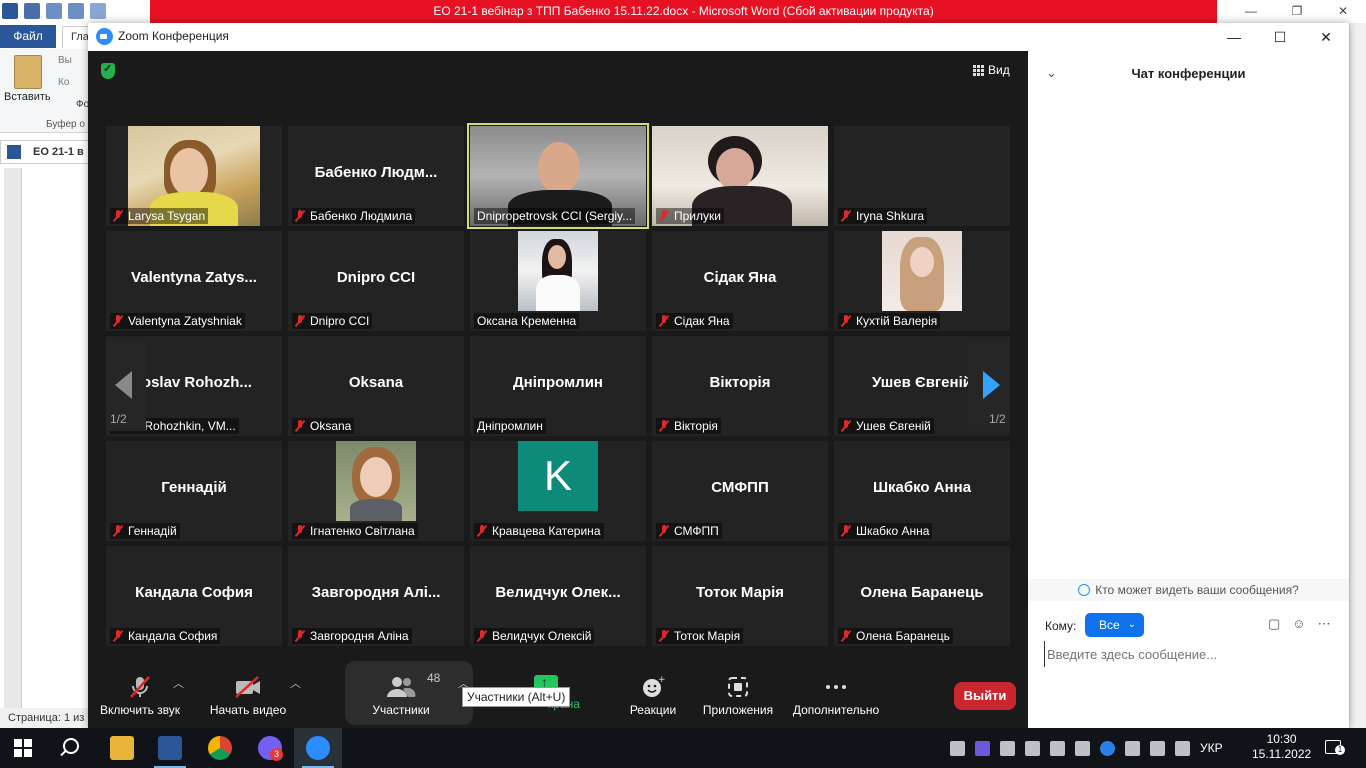 Image resolution: width=1366 pixels, height=768 pixels. Describe the element at coordinates (1197, 590) in the screenshot. I see `chat-visibility-hint-label: Кто может видеть ваши сообщения?` at that location.